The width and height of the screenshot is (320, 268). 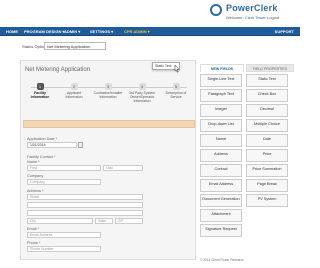 What do you see at coordinates (33, 162) in the screenshot?
I see `name-label: Name *` at bounding box center [33, 162].